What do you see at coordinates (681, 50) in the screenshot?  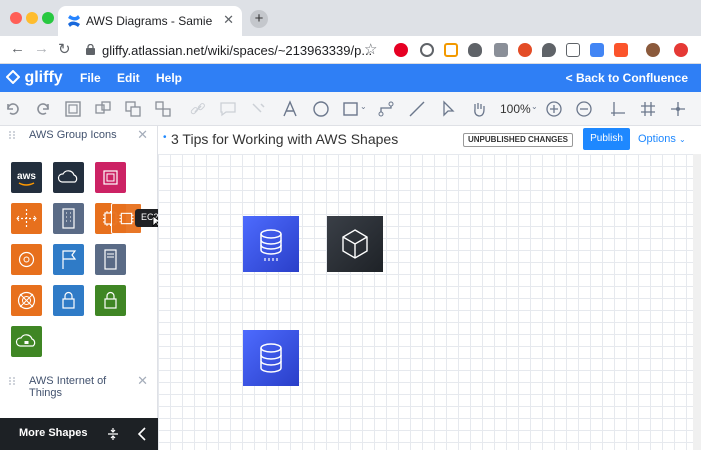 I see `stop-icon` at bounding box center [681, 50].